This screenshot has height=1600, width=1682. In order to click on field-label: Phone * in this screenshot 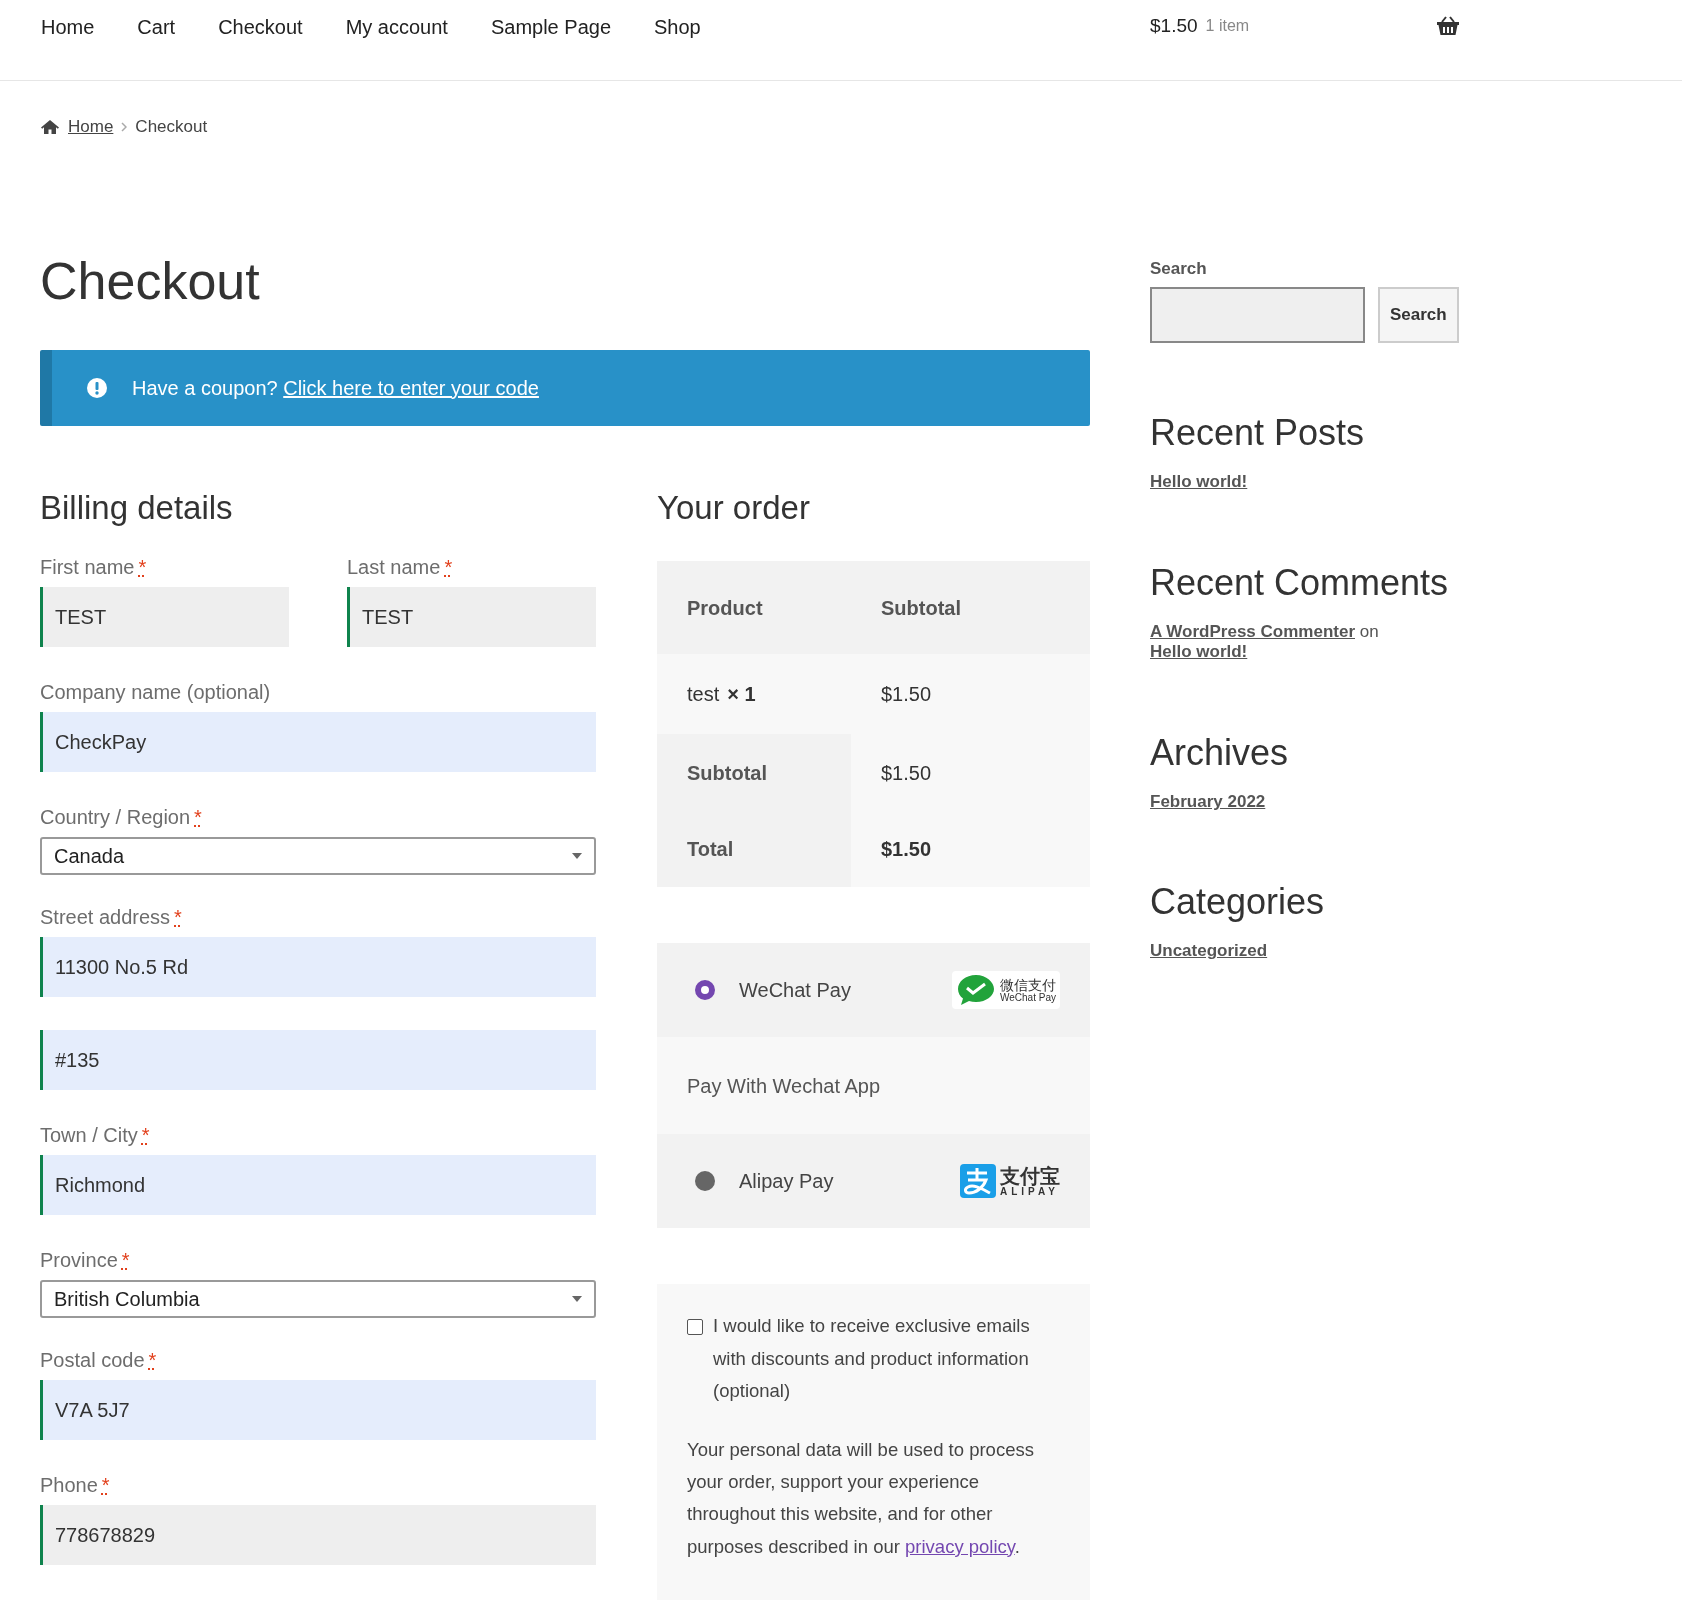, I will do `click(75, 1485)`.